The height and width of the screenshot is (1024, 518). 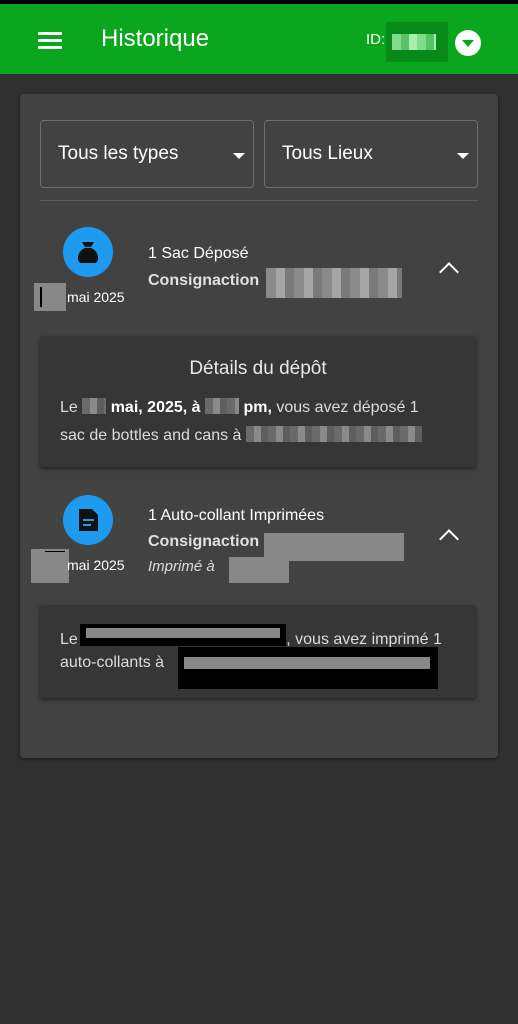 I want to click on type-filter-value: Tous les types, so click(x=118, y=153).